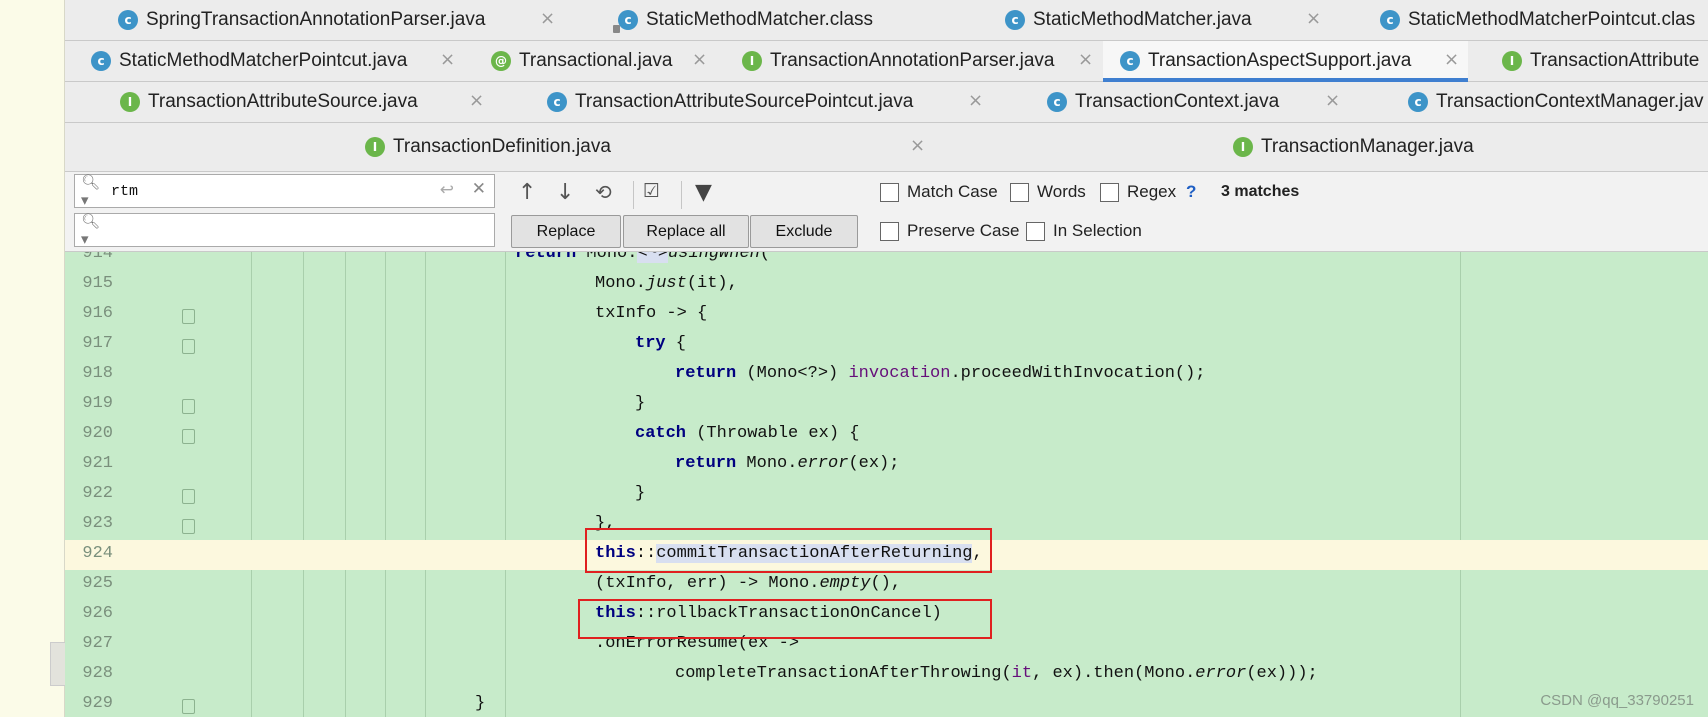 This screenshot has height=717, width=1708. I want to click on line-number: 919, so click(89, 403).